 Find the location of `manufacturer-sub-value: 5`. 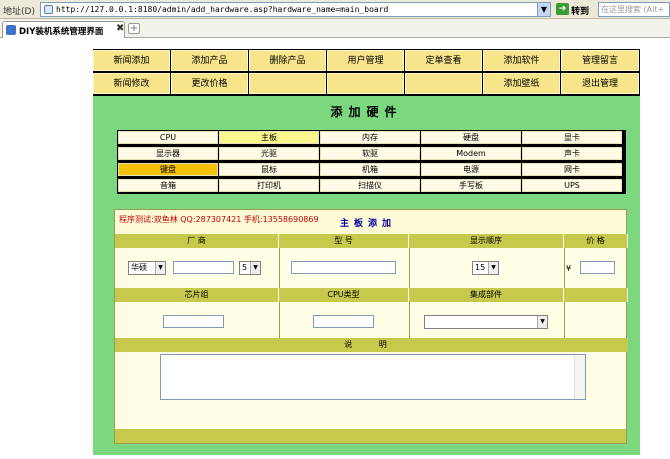

manufacturer-sub-value: 5 is located at coordinates (245, 267).